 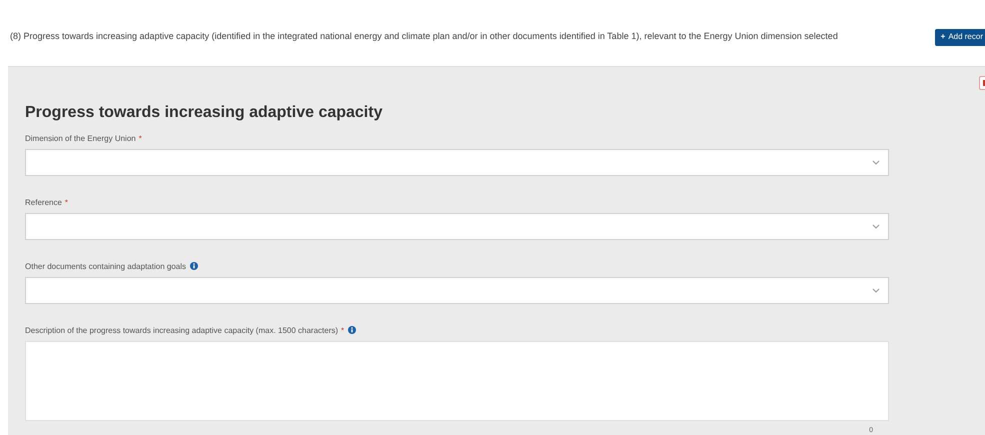 I want to click on section-title: (8) Progress towards increasing adaptive capacity (identified in the integrated national energy and climate plan and/or in other documents identified in Table 1), relevant to the Energy Union dimension selected, so click(x=424, y=37).